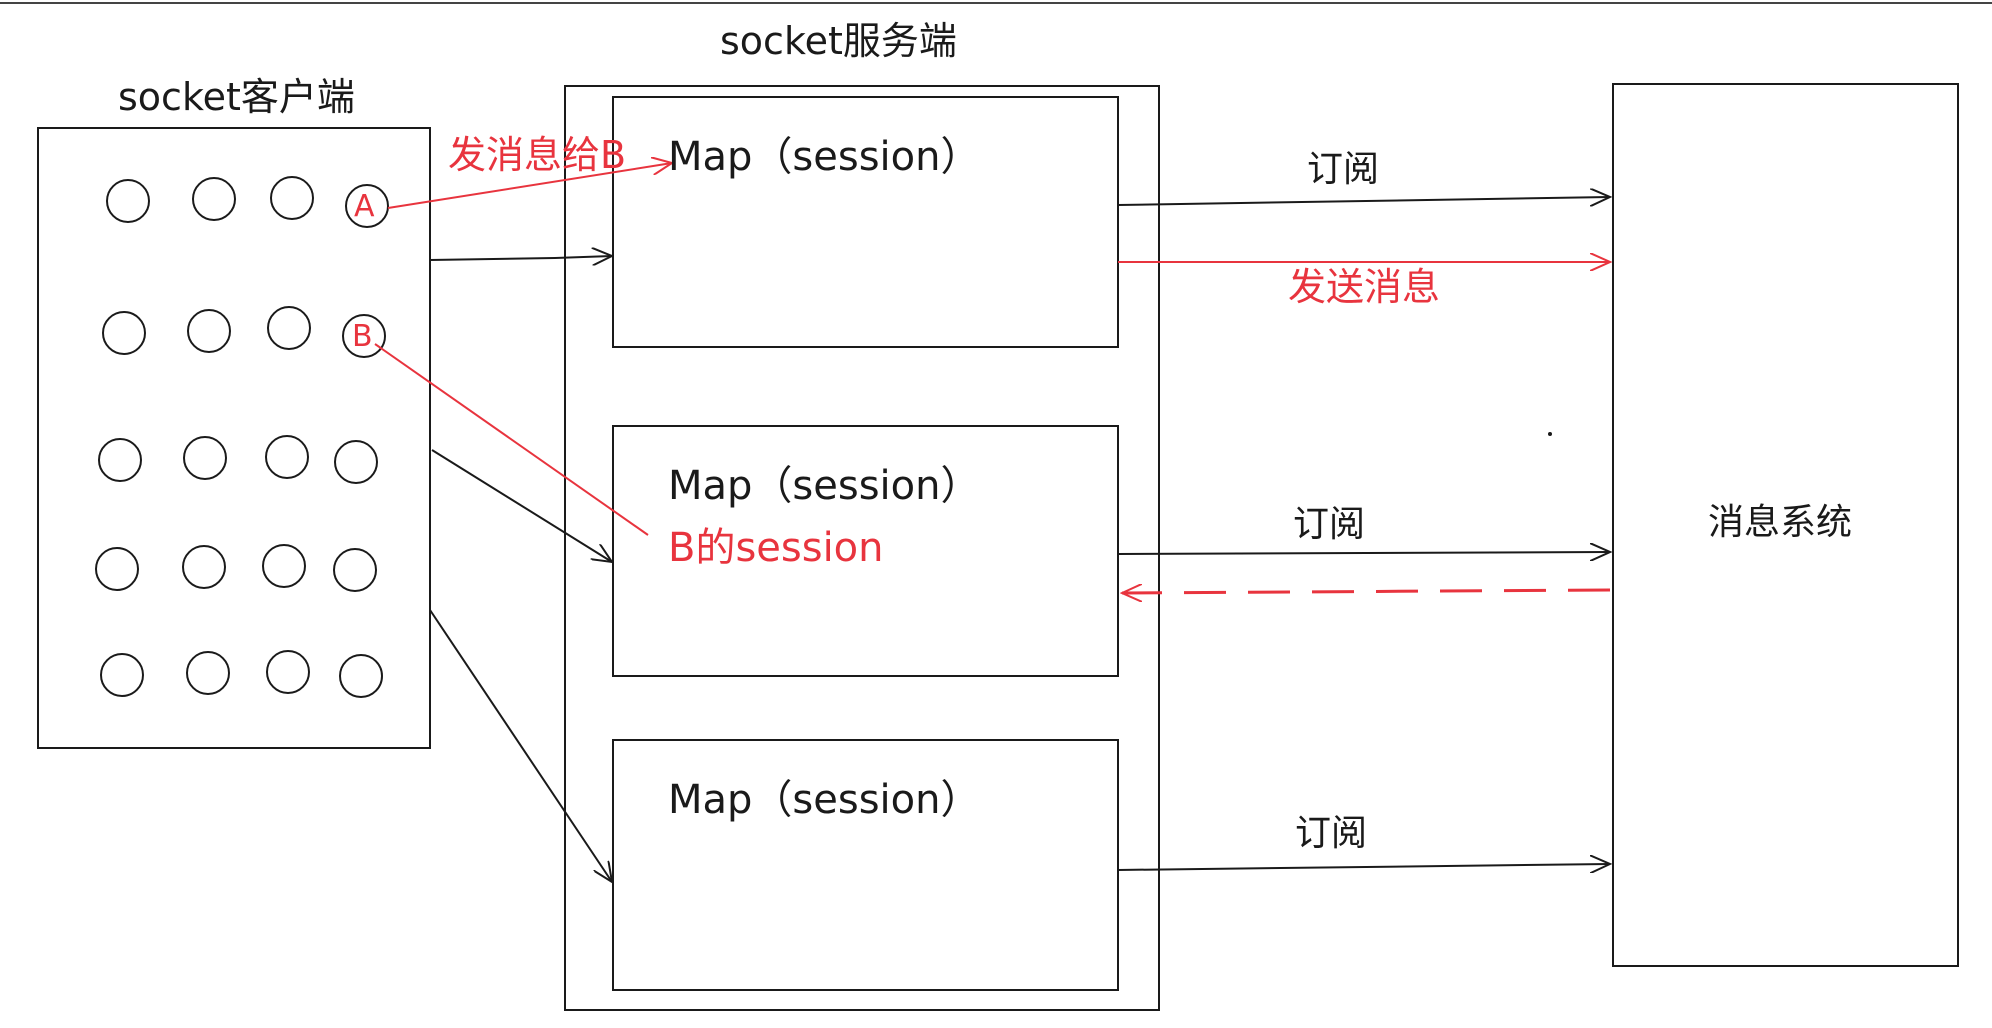 This screenshot has width=1992, height=1028. Describe the element at coordinates (511, 439) in the screenshot. I see `b-session-link` at that location.